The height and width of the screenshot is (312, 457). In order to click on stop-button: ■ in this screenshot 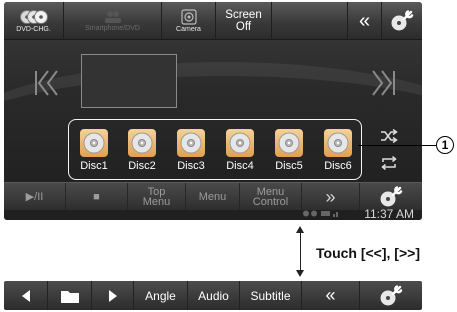, I will do `click(97, 197)`.